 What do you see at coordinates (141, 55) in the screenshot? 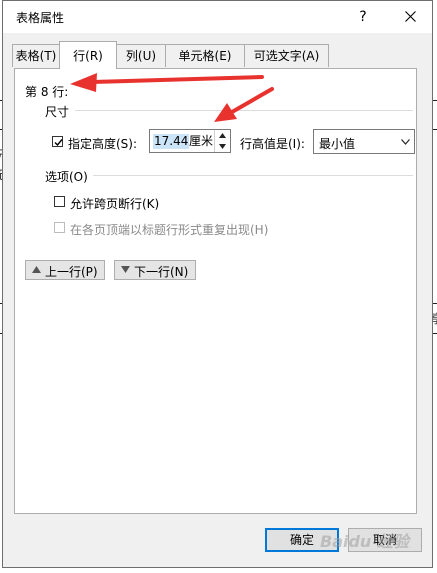
I see `tab-column: 列(U)` at bounding box center [141, 55].